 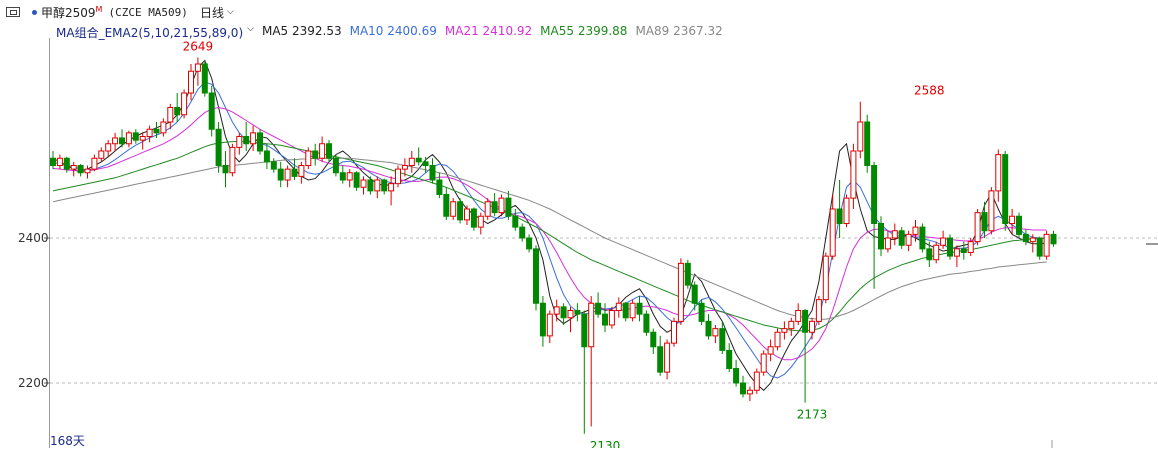 What do you see at coordinates (929, 91) in the screenshot?
I see `extreme-label-2588: 2588` at bounding box center [929, 91].